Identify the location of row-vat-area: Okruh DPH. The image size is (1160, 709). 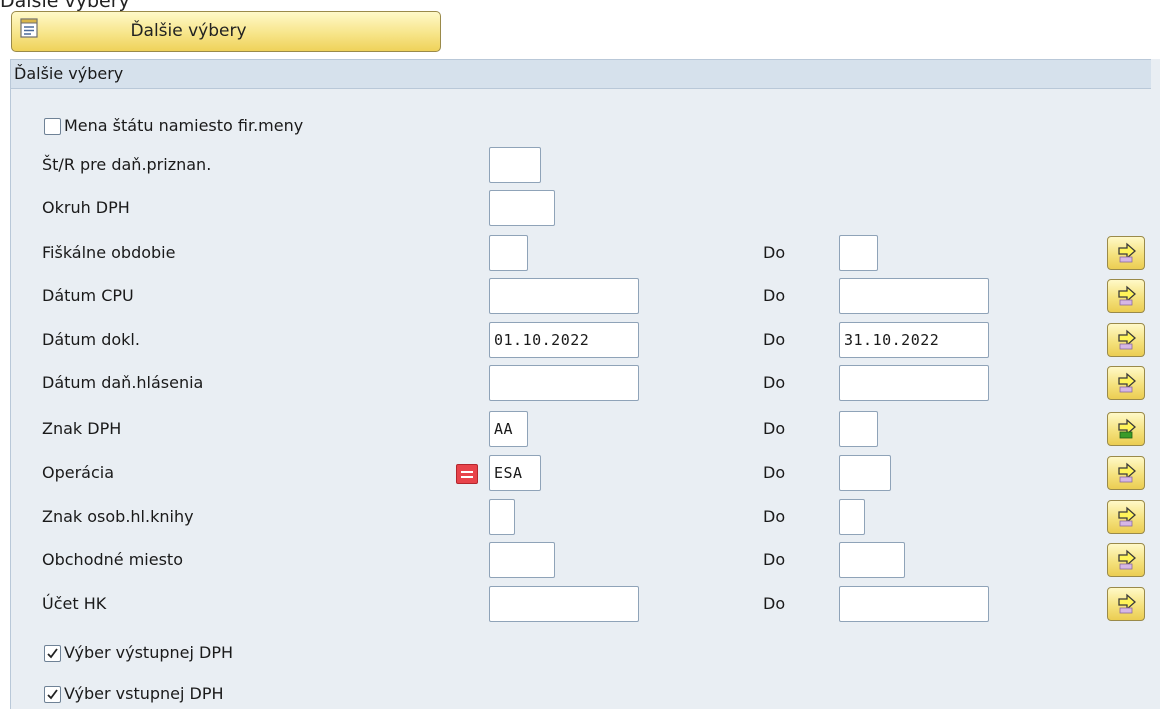
(581, 208).